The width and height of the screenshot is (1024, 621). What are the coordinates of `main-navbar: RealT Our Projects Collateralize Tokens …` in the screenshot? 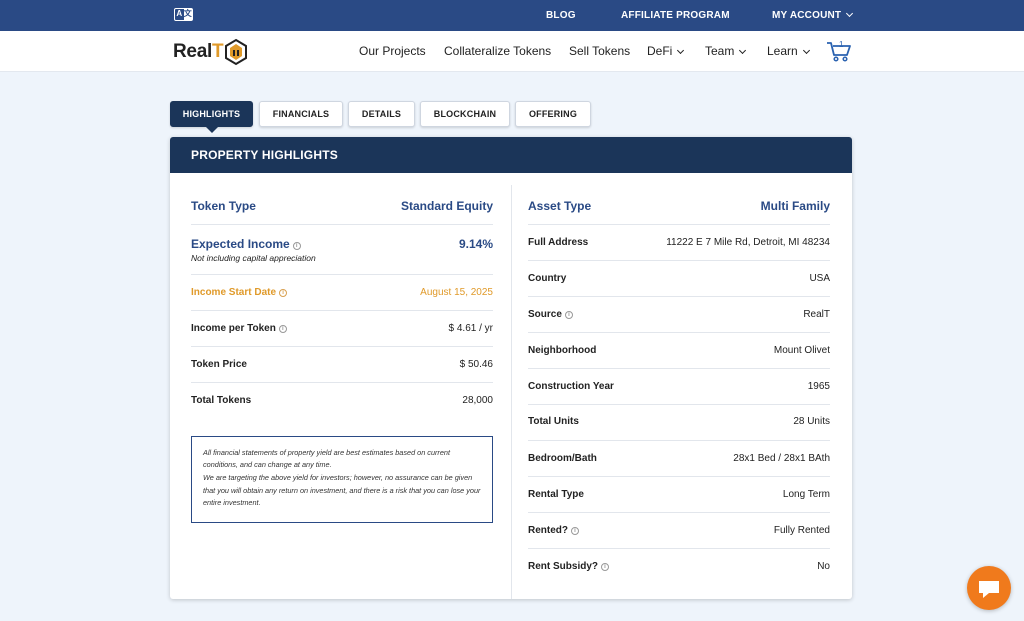 It's located at (512, 51).